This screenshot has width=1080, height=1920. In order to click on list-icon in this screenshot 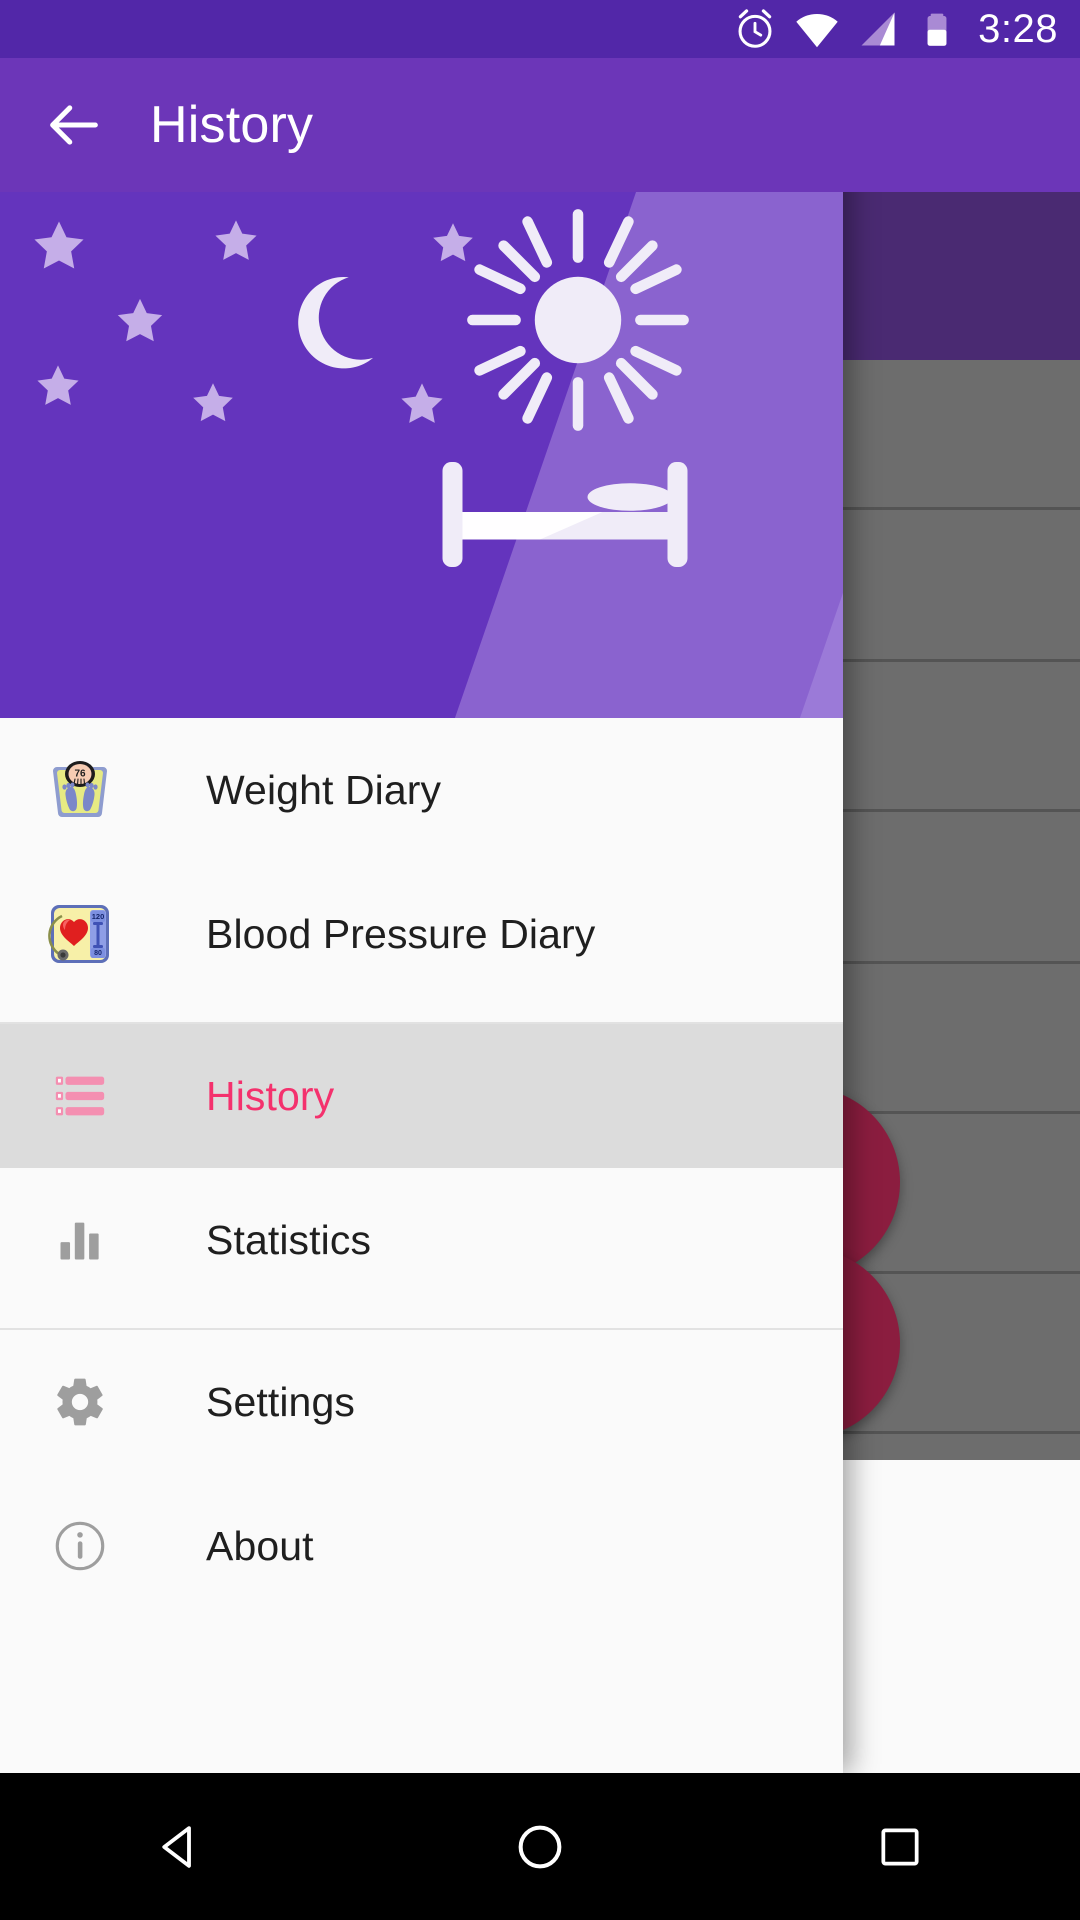, I will do `click(80, 1096)`.